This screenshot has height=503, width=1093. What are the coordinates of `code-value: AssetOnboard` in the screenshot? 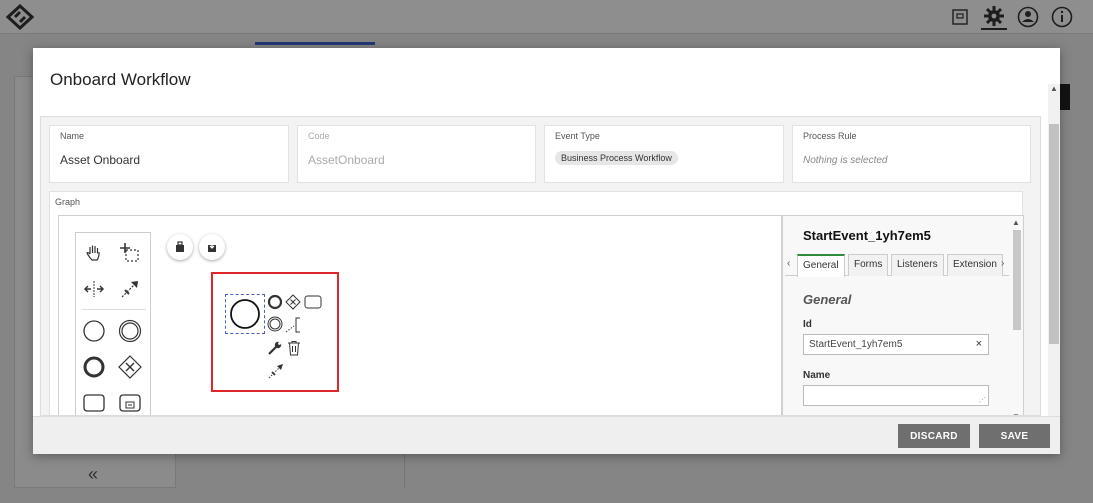 It's located at (346, 160).